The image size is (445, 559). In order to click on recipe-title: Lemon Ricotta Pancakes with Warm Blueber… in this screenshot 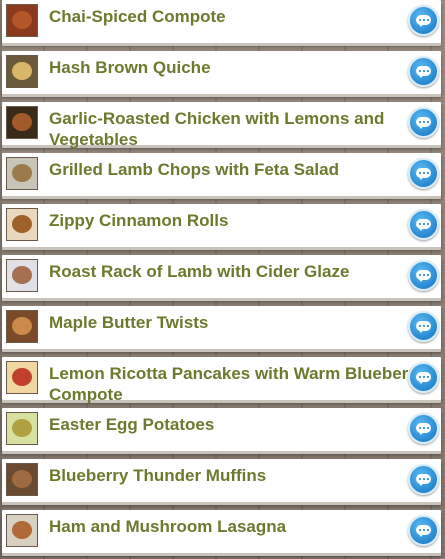, I will do `click(237, 384)`.